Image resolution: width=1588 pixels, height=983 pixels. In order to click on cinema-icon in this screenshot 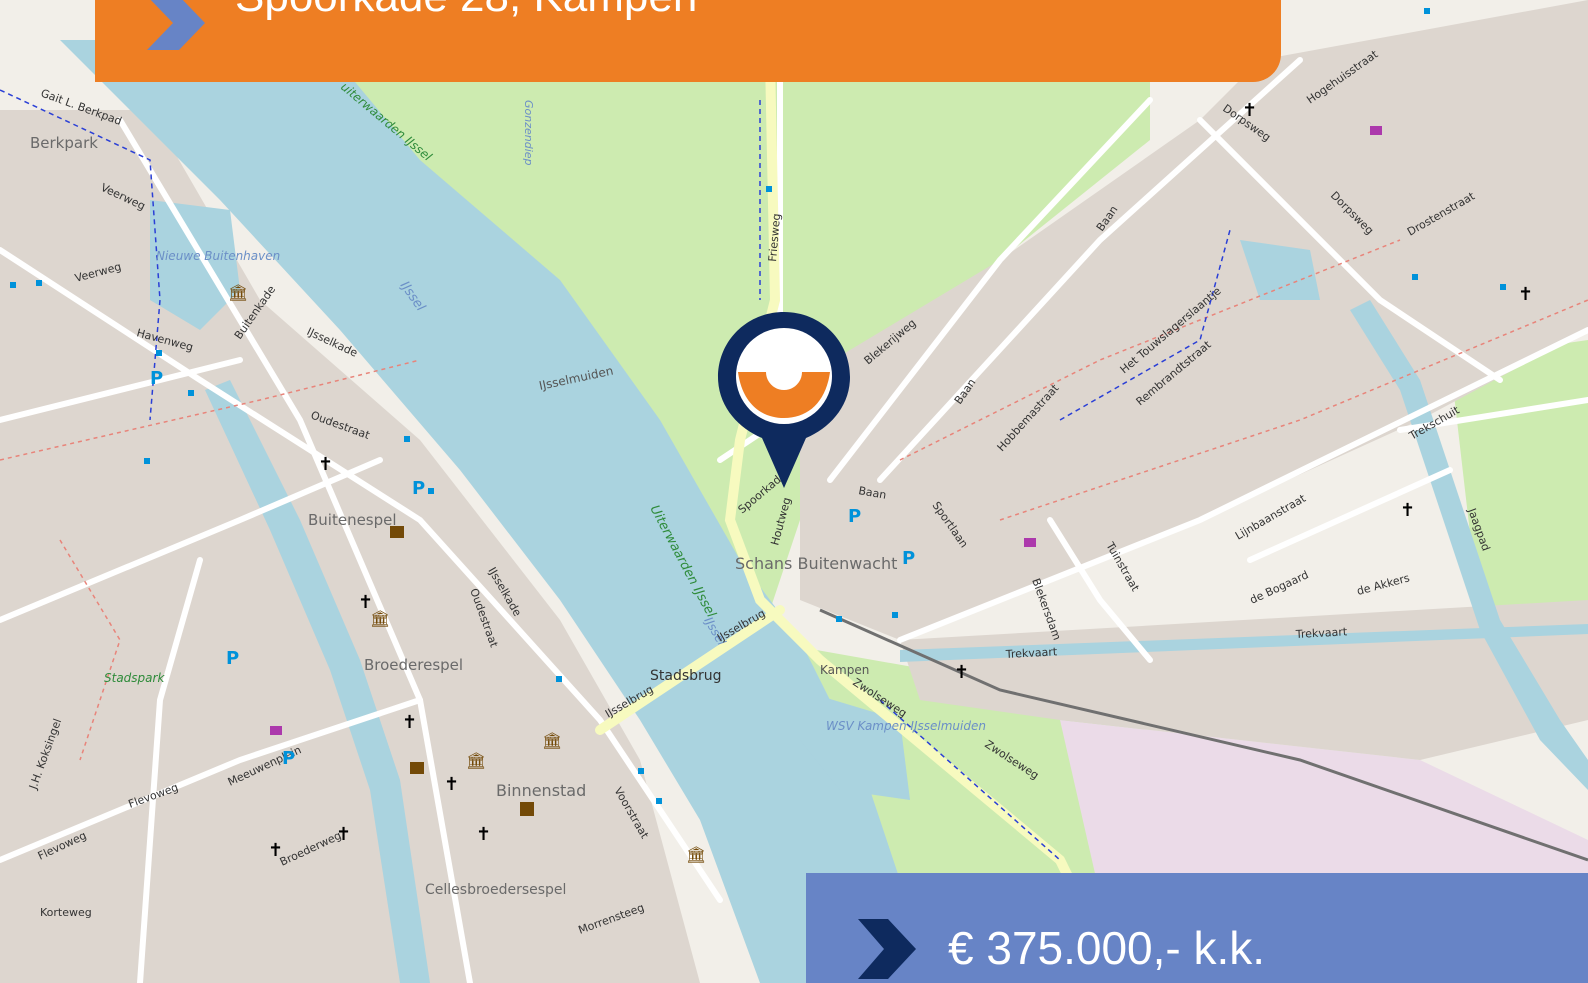, I will do `click(527, 809)`.